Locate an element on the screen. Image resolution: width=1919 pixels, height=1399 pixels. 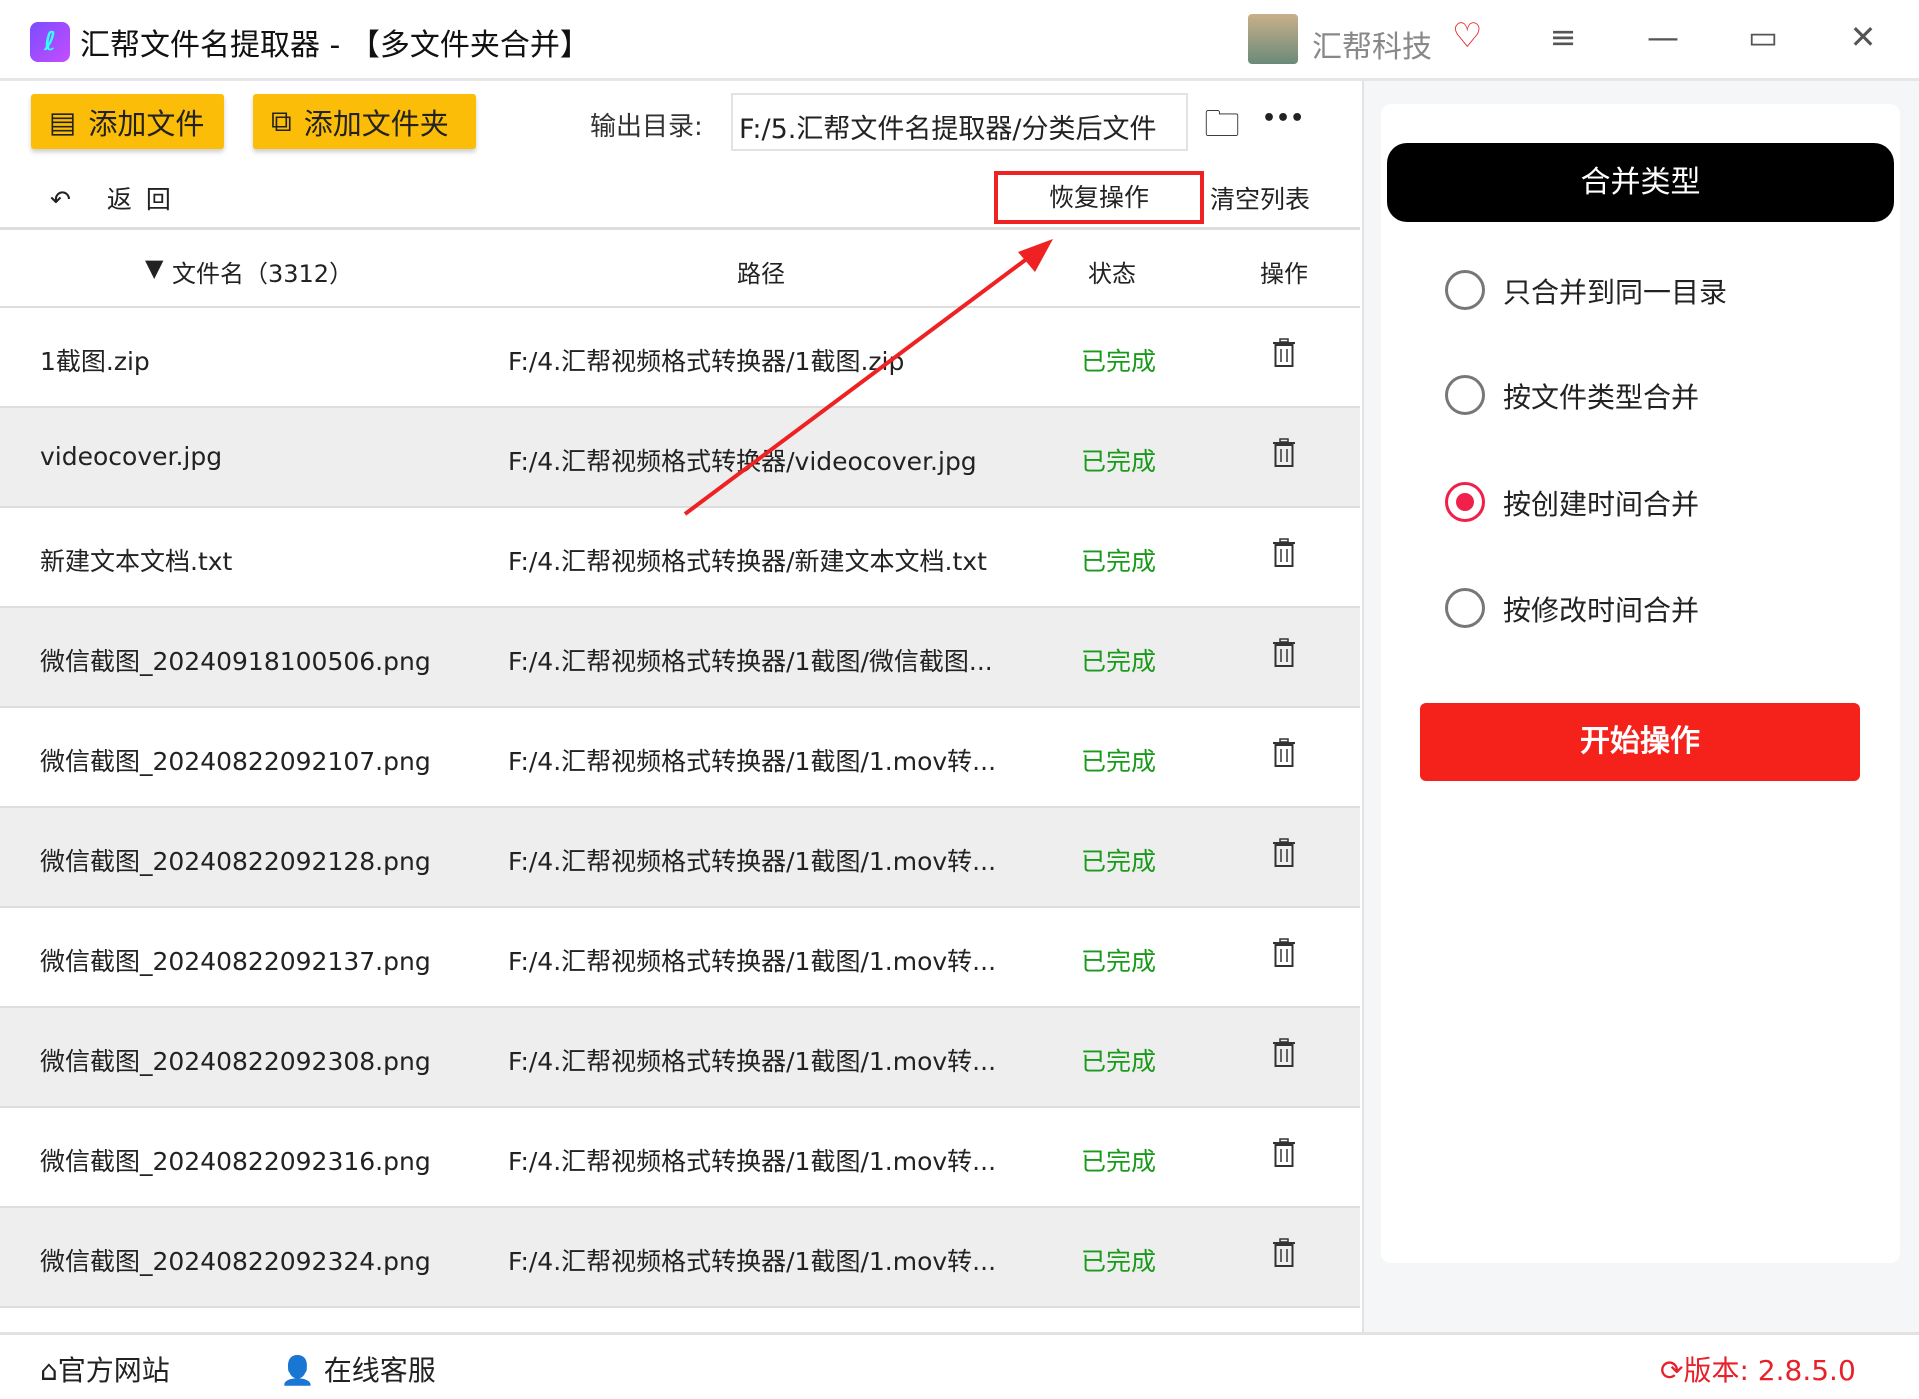
footer: ⌂官方网站 👤 在线客服 ⟳版本: 2.8.5.0 is located at coordinates (959, 1365).